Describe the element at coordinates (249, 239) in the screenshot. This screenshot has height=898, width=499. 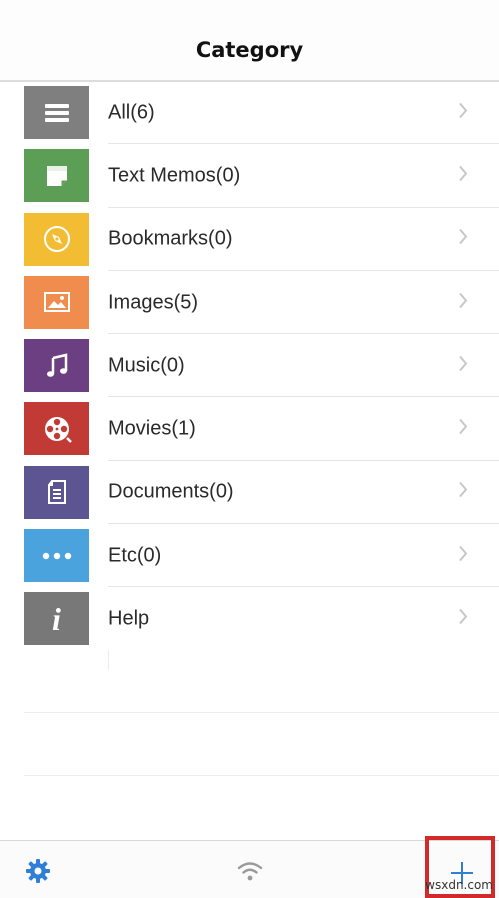
I see `category-row-bookmarks: Bookmarks(0)` at that location.